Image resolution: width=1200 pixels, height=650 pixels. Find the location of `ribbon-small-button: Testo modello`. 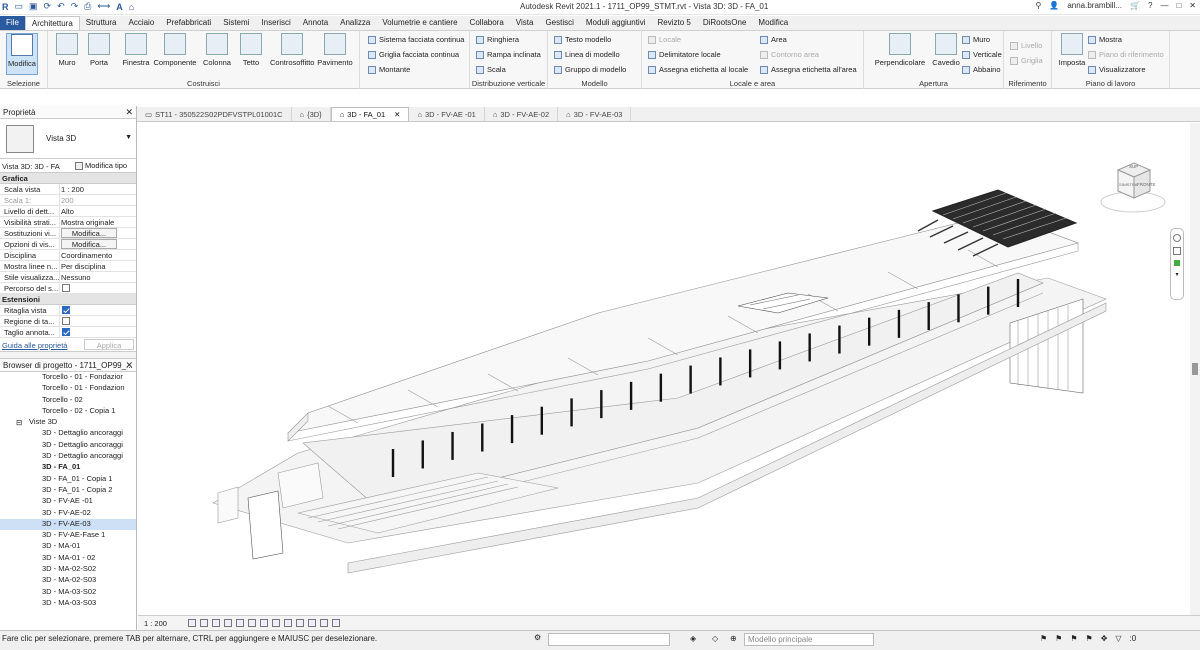

ribbon-small-button: Testo modello is located at coordinates (582, 39).